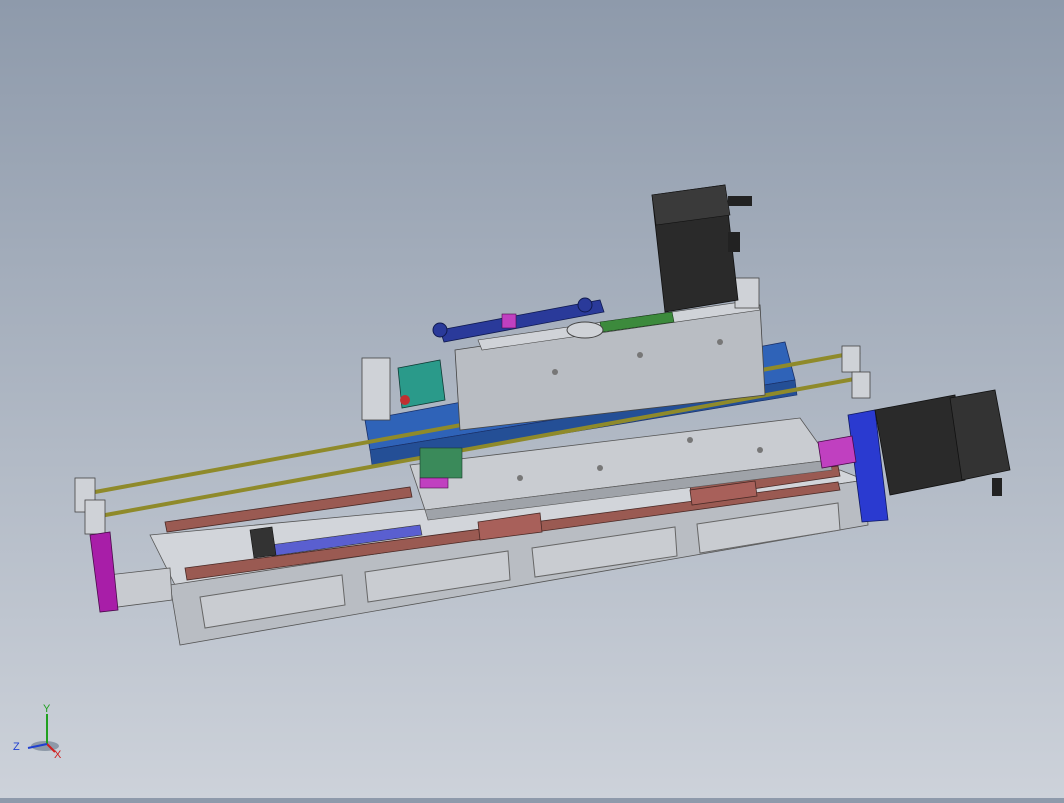 This screenshot has height=803, width=1064. What do you see at coordinates (747, 293) in the screenshot?
I see `slide-end-block` at bounding box center [747, 293].